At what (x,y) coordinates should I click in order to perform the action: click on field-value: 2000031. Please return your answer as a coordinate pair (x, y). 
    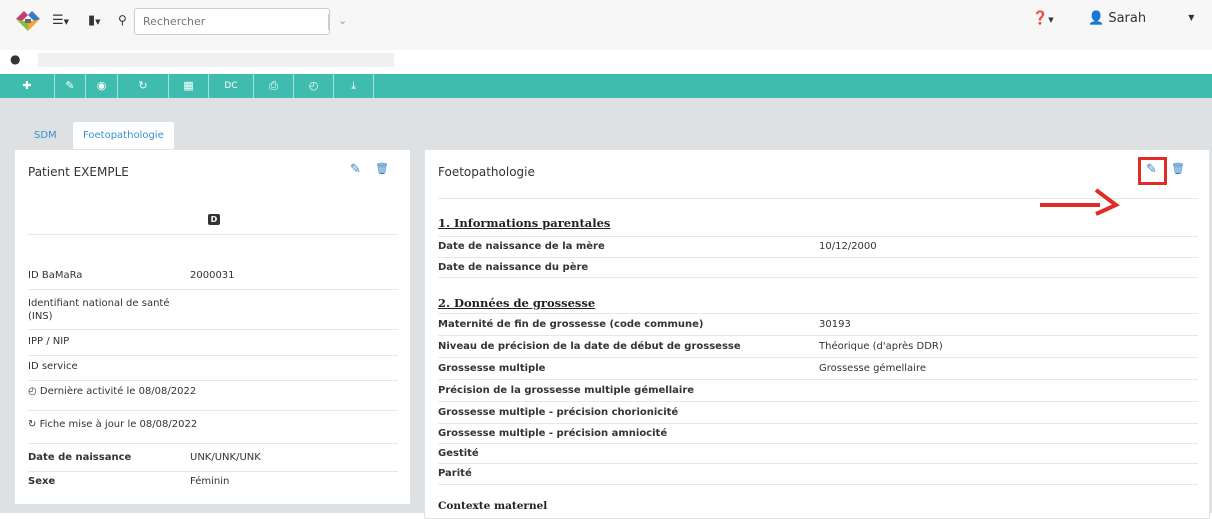
    Looking at the image, I should click on (212, 275).